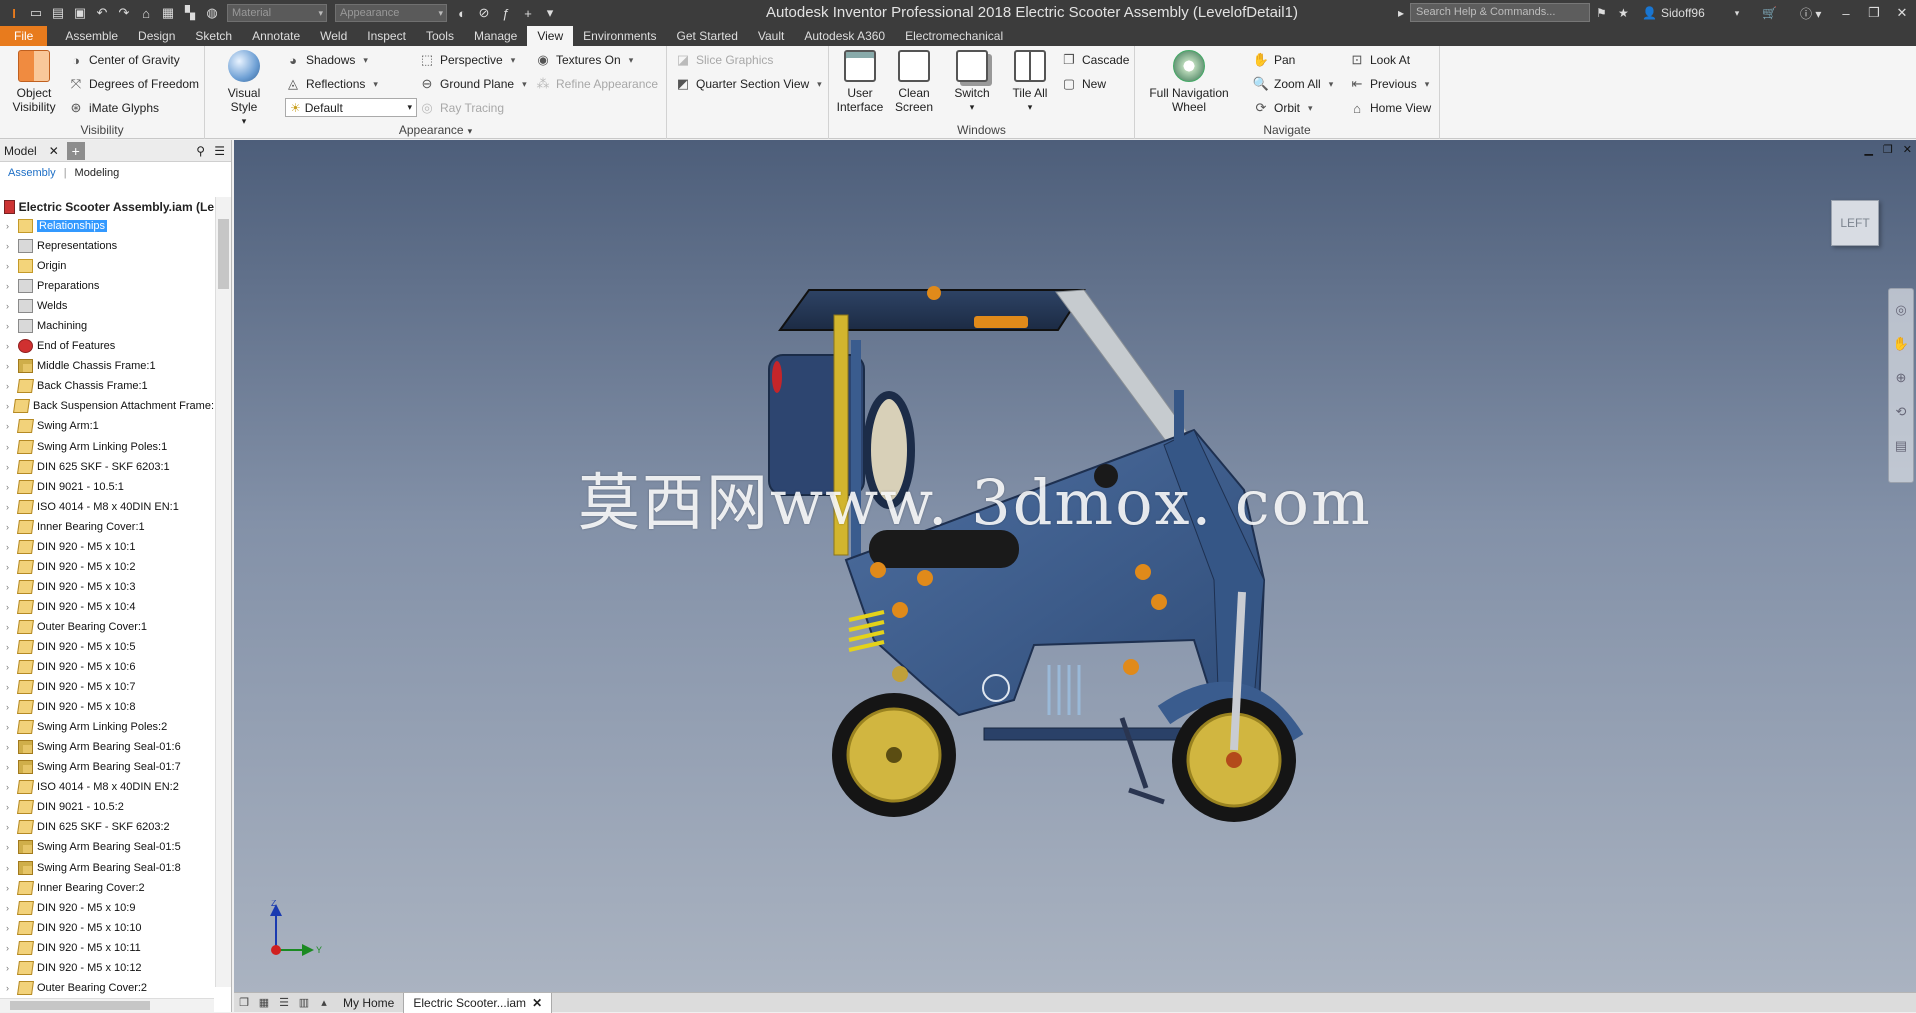  What do you see at coordinates (324, 1003) in the screenshot?
I see `tab-list-icon: ▴` at bounding box center [324, 1003].